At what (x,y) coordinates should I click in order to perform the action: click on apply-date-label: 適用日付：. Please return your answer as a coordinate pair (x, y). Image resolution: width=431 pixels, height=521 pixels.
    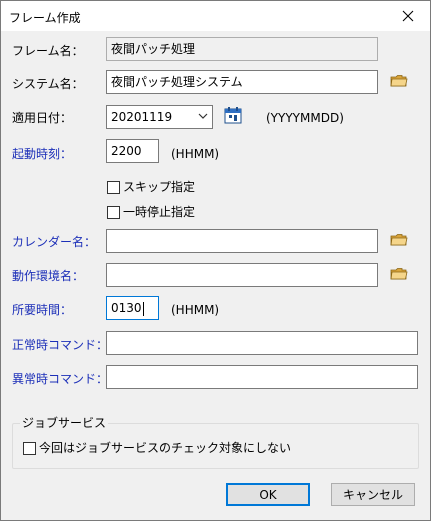
    Looking at the image, I should click on (42, 118).